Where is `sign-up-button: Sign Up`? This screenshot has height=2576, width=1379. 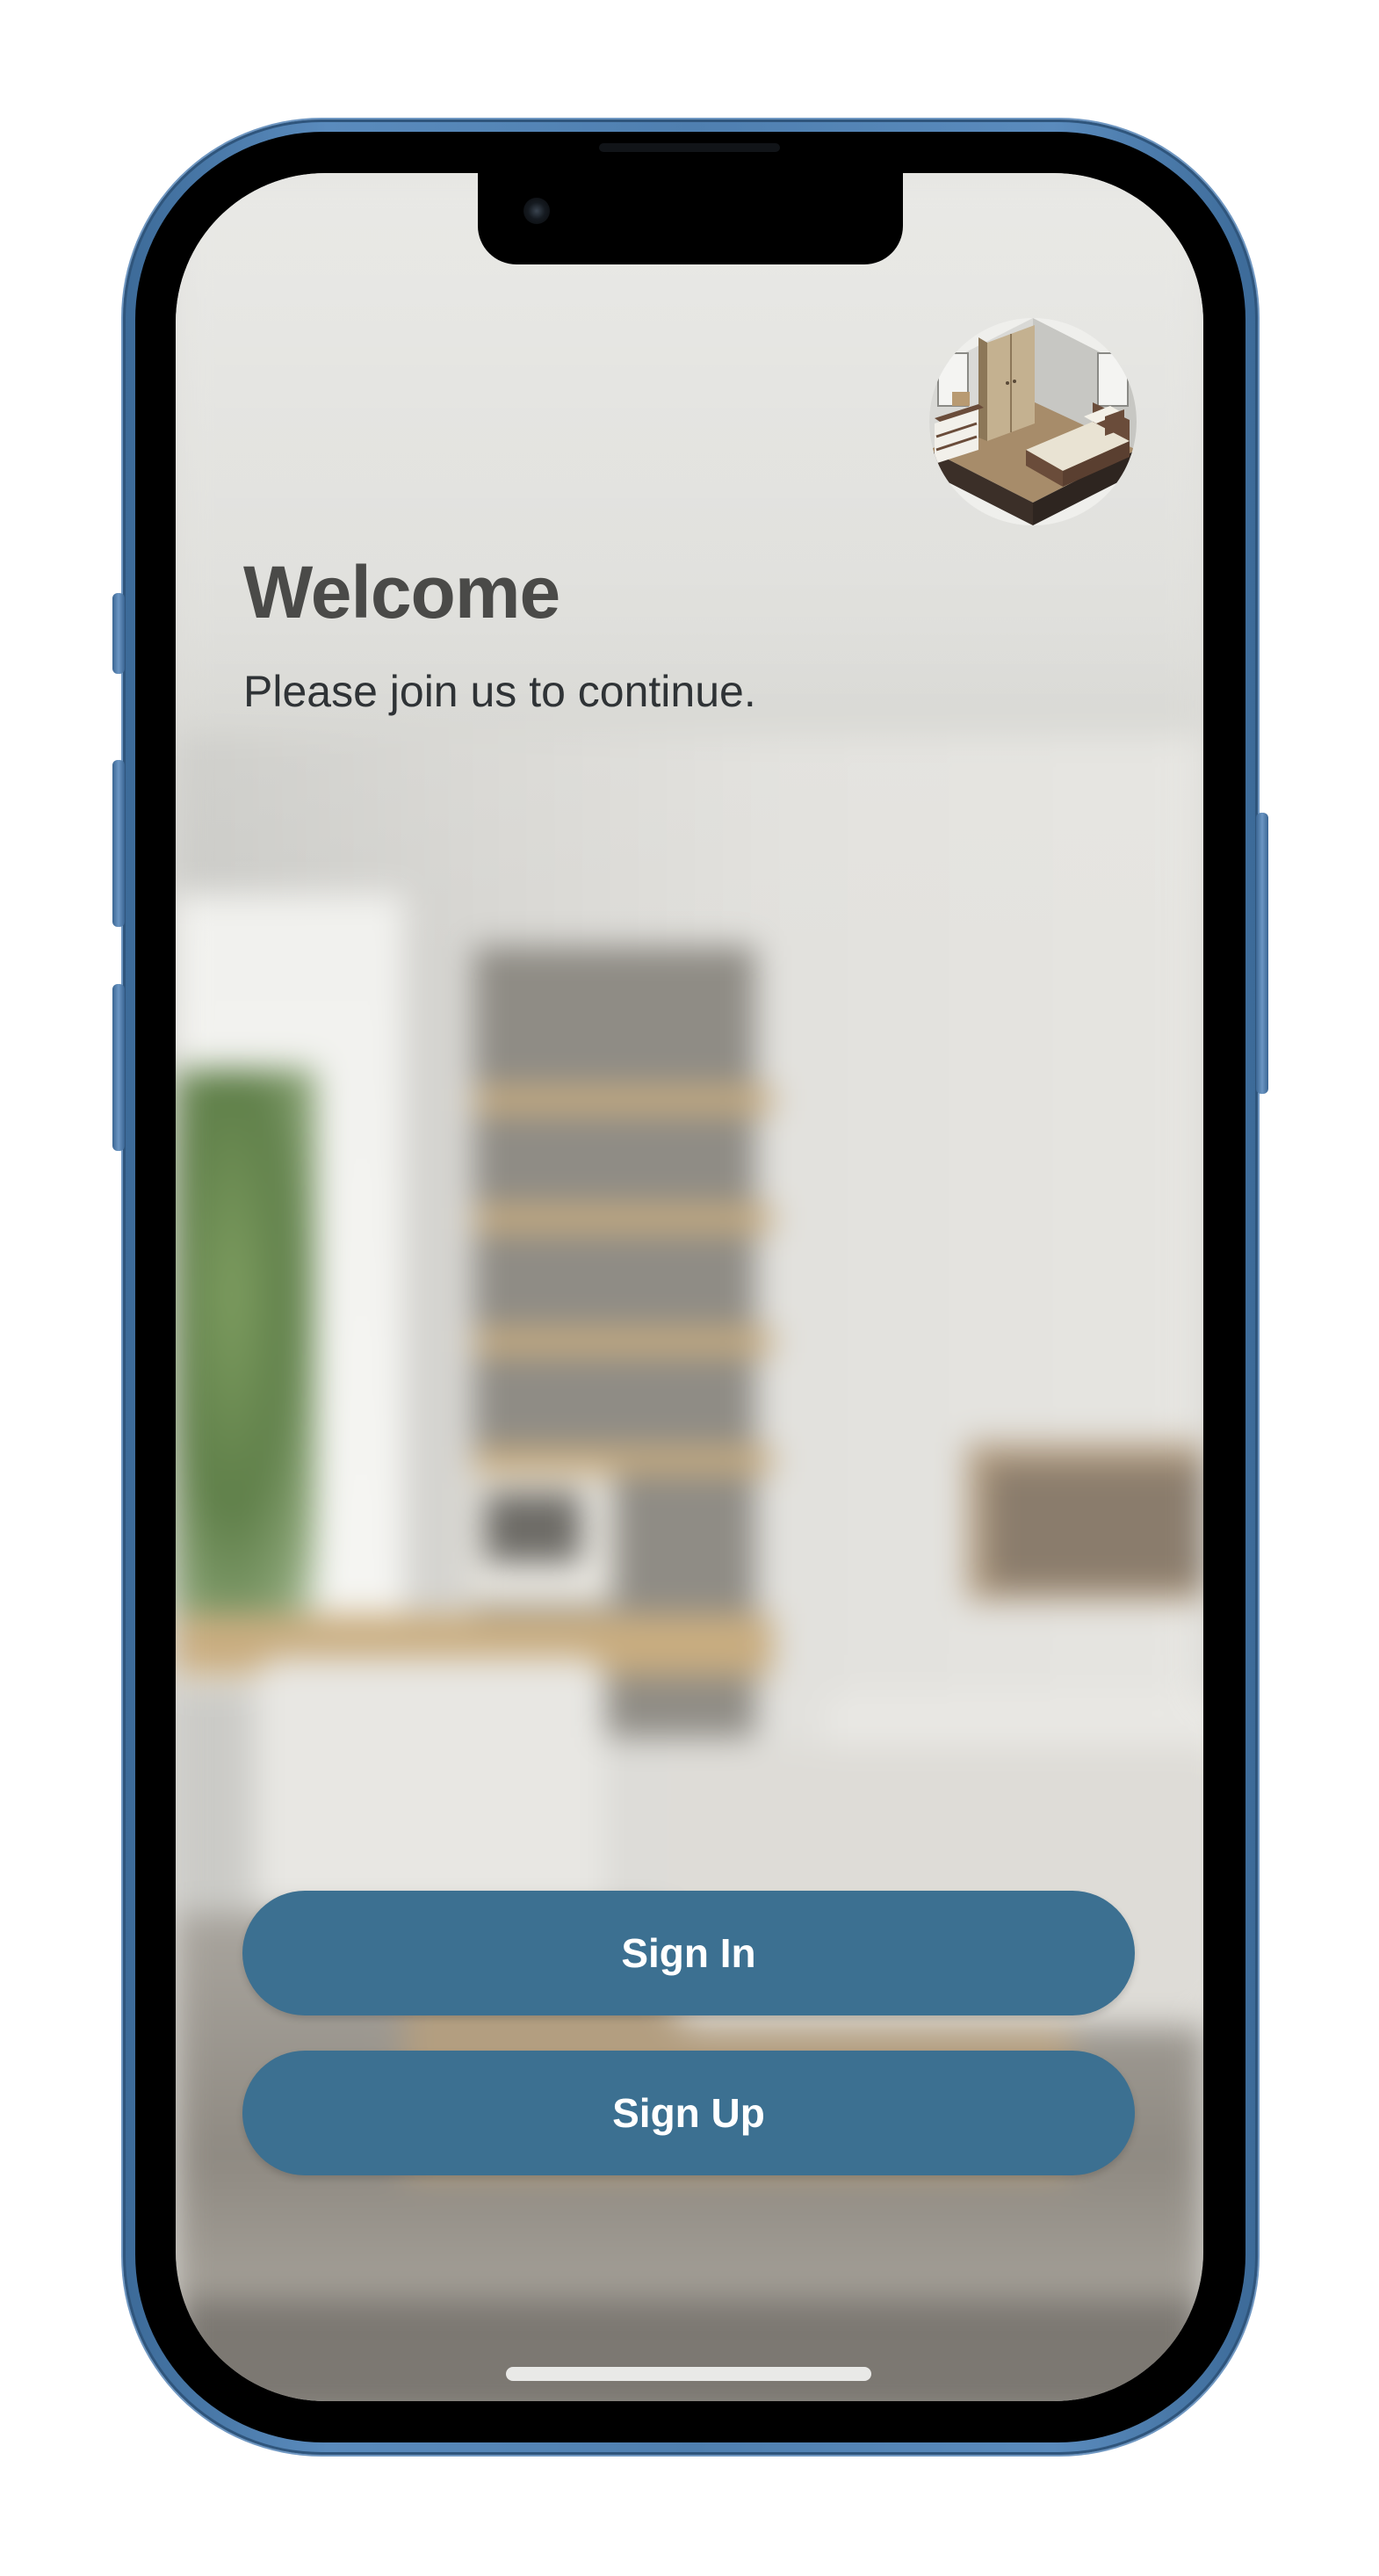 sign-up-button: Sign Up is located at coordinates (688, 2113).